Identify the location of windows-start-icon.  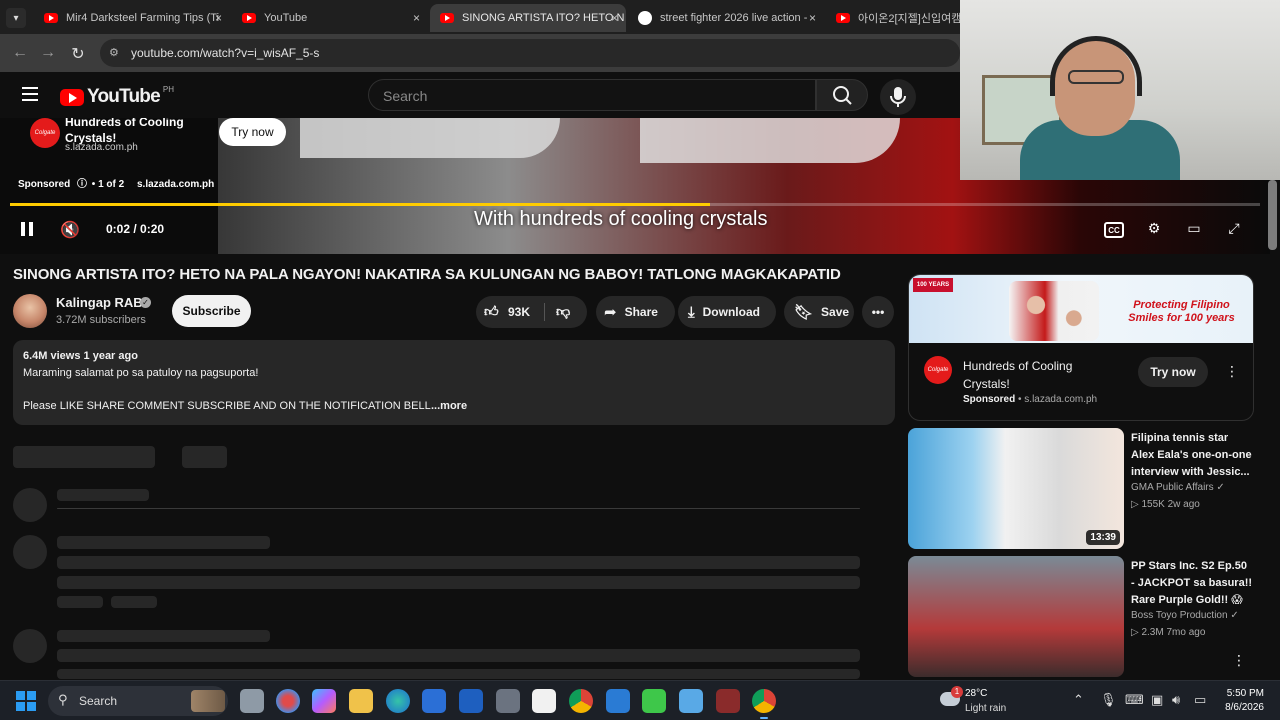
(26, 701).